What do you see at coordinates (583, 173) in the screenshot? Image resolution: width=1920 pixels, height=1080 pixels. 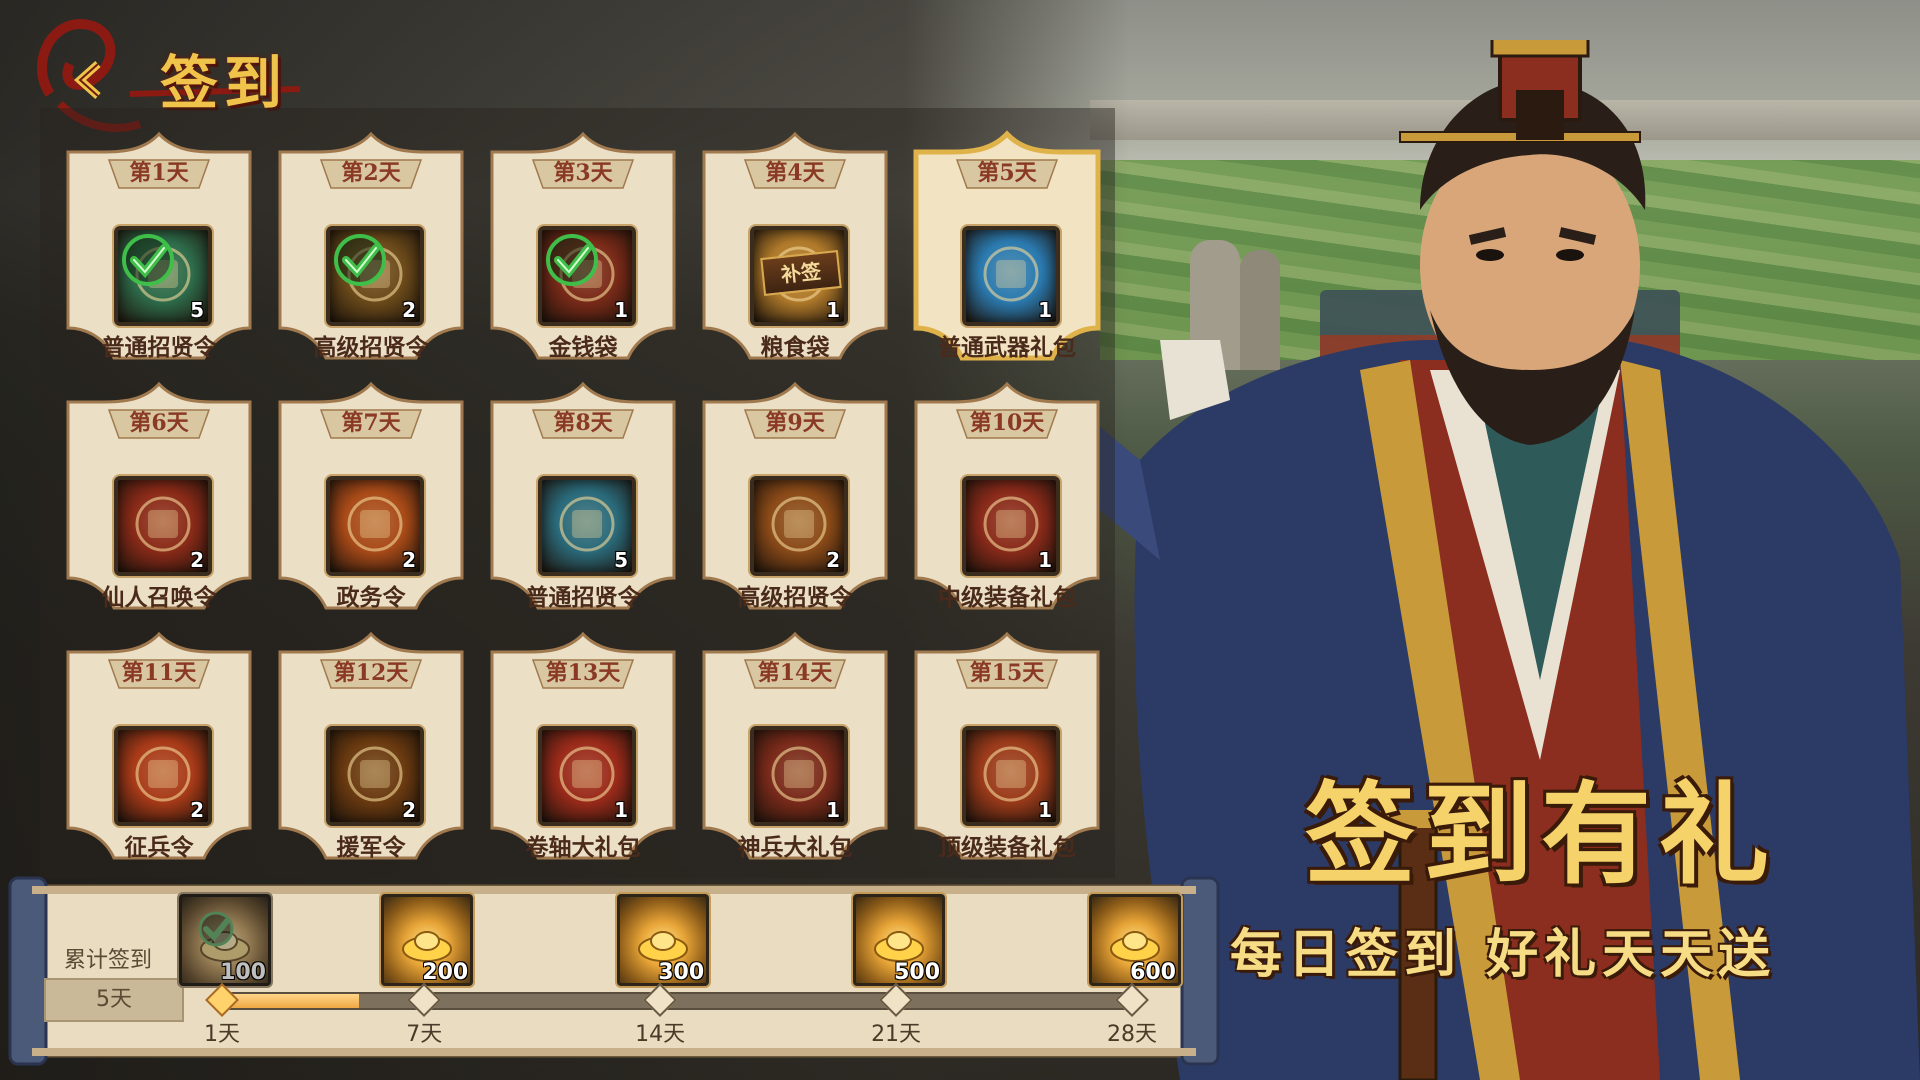 I see `day-label: 第3天` at bounding box center [583, 173].